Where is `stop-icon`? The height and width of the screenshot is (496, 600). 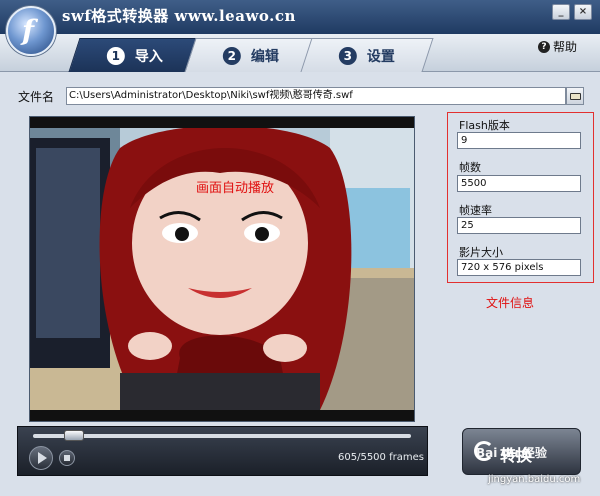
stop-icon is located at coordinates (67, 458).